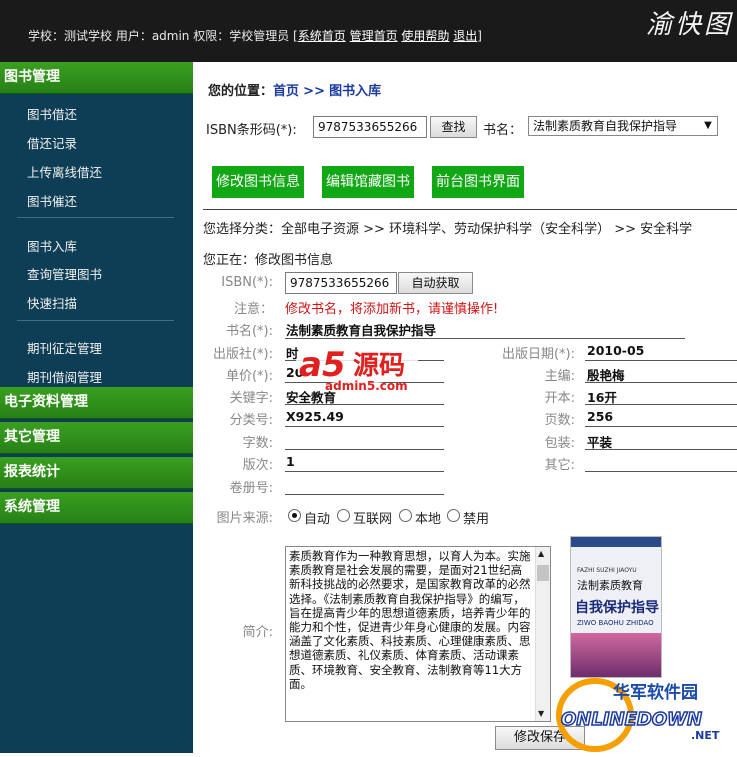 Image resolution: width=737 pixels, height=757 pixels. I want to click on sidebar-section-e-resources: 电子资料管理, so click(96, 403).